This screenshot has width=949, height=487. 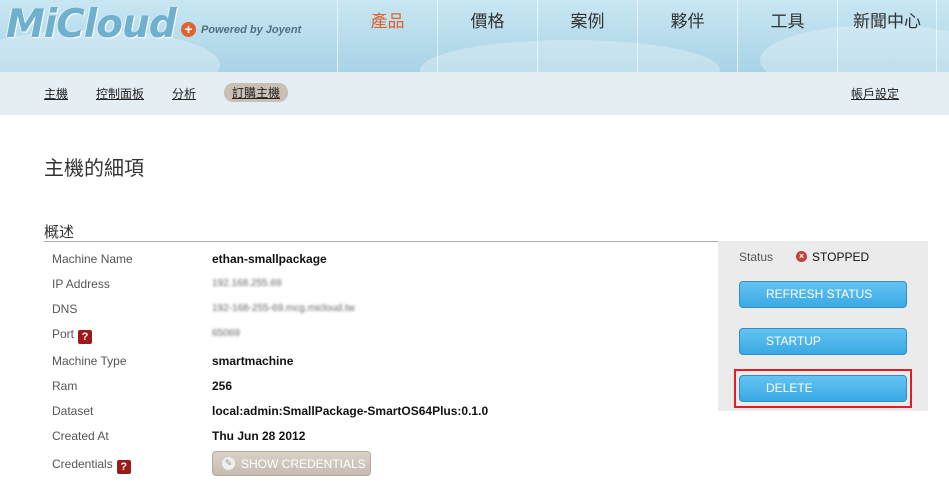 I want to click on account-settings-link: 帳戶設定, so click(x=875, y=93).